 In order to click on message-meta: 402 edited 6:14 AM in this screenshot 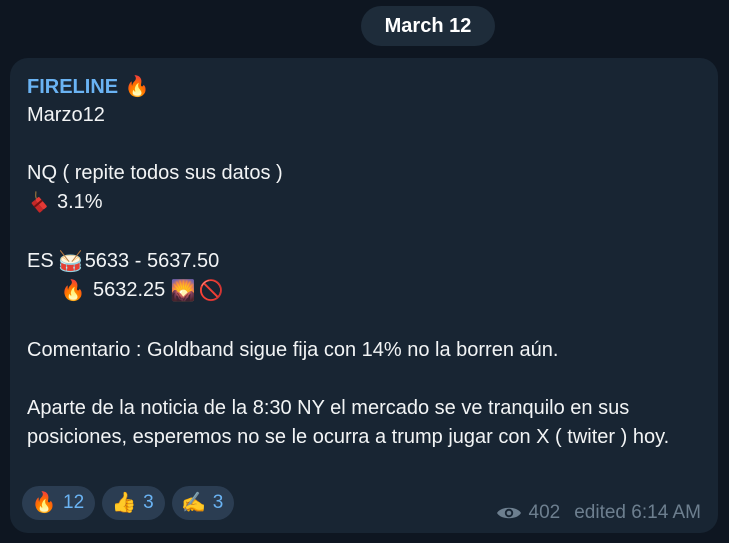, I will do `click(598, 513)`.